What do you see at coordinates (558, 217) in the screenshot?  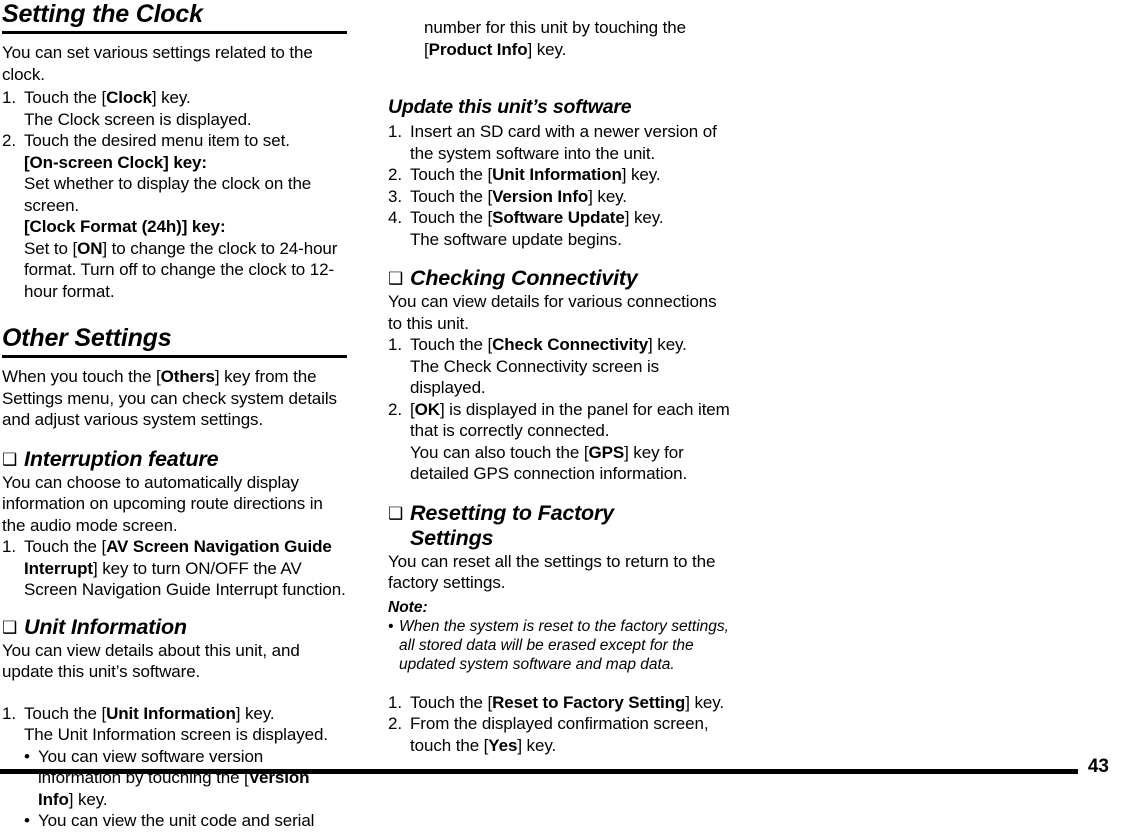 I see `key-label: Software Update` at bounding box center [558, 217].